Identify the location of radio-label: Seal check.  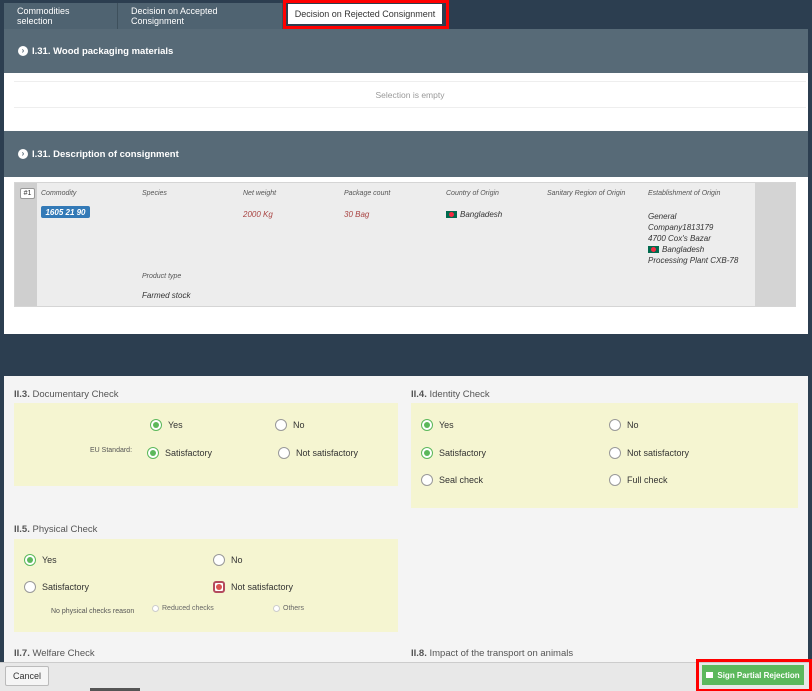
(461, 480).